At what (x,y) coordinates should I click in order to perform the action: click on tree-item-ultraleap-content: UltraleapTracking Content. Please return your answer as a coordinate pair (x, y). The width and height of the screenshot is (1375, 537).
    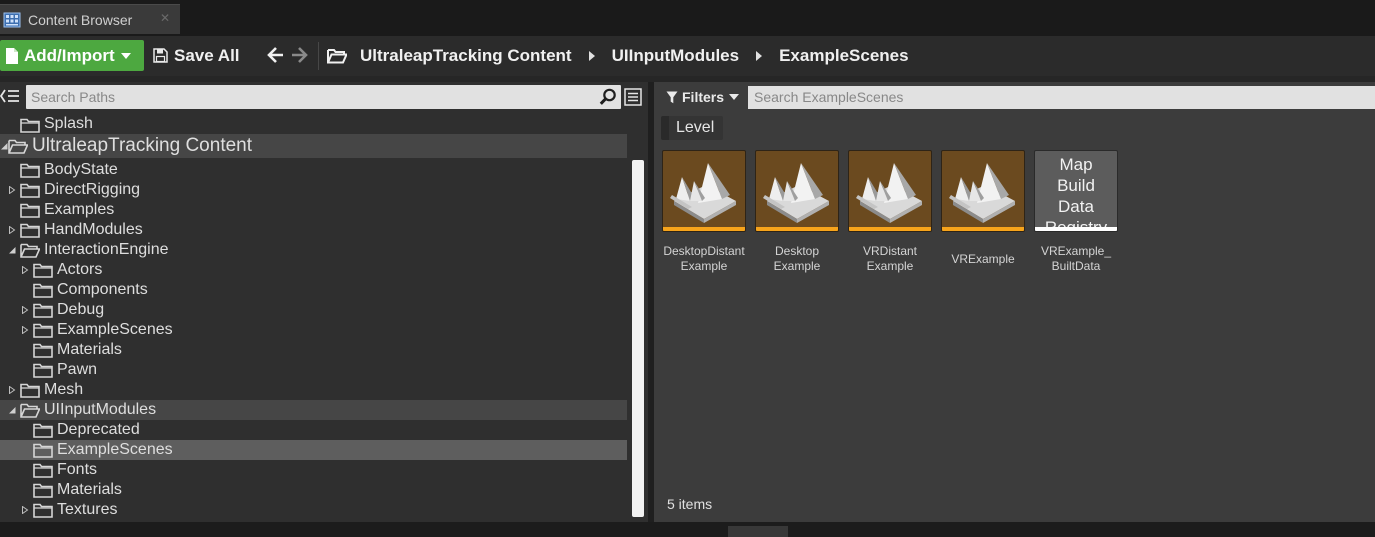
    Looking at the image, I should click on (313, 146).